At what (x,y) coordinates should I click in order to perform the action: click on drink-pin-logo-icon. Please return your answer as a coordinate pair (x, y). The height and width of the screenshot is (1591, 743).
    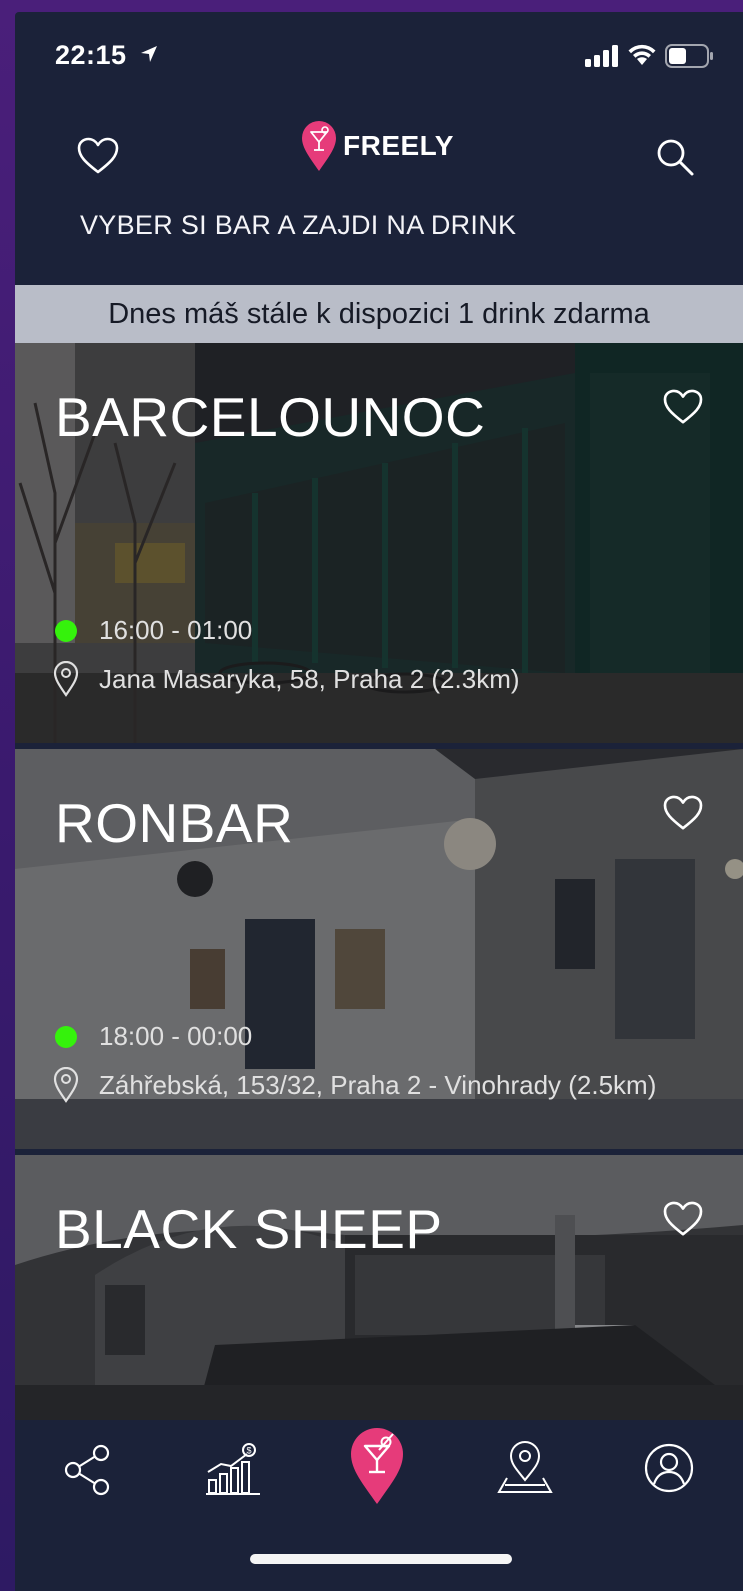
    Looking at the image, I should click on (319, 146).